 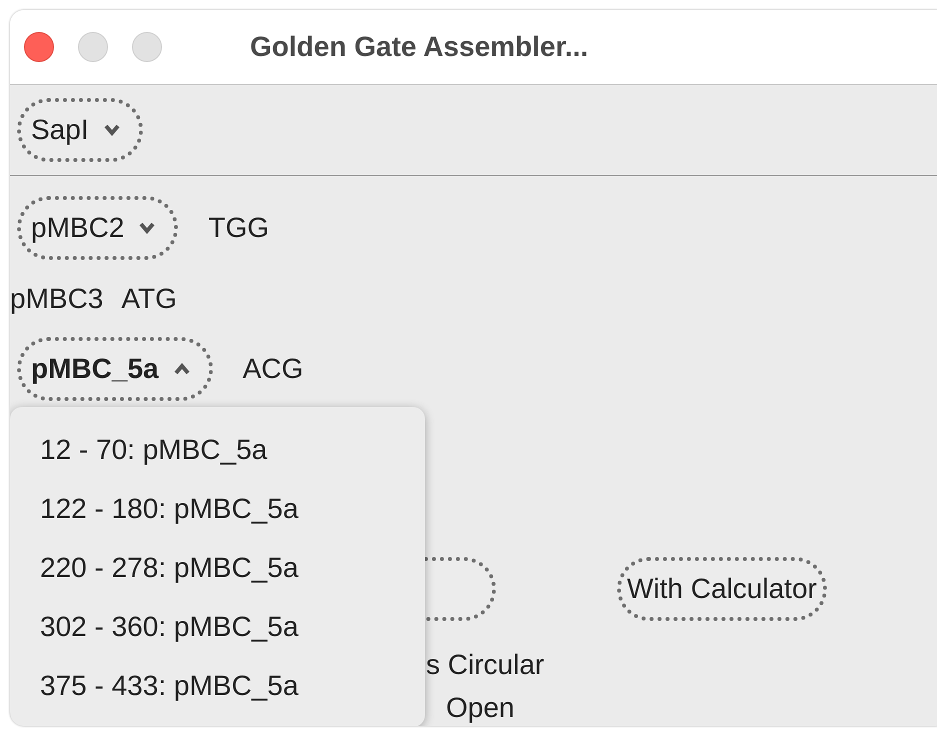 I want to click on dropdown: SapI, so click(x=80, y=130).